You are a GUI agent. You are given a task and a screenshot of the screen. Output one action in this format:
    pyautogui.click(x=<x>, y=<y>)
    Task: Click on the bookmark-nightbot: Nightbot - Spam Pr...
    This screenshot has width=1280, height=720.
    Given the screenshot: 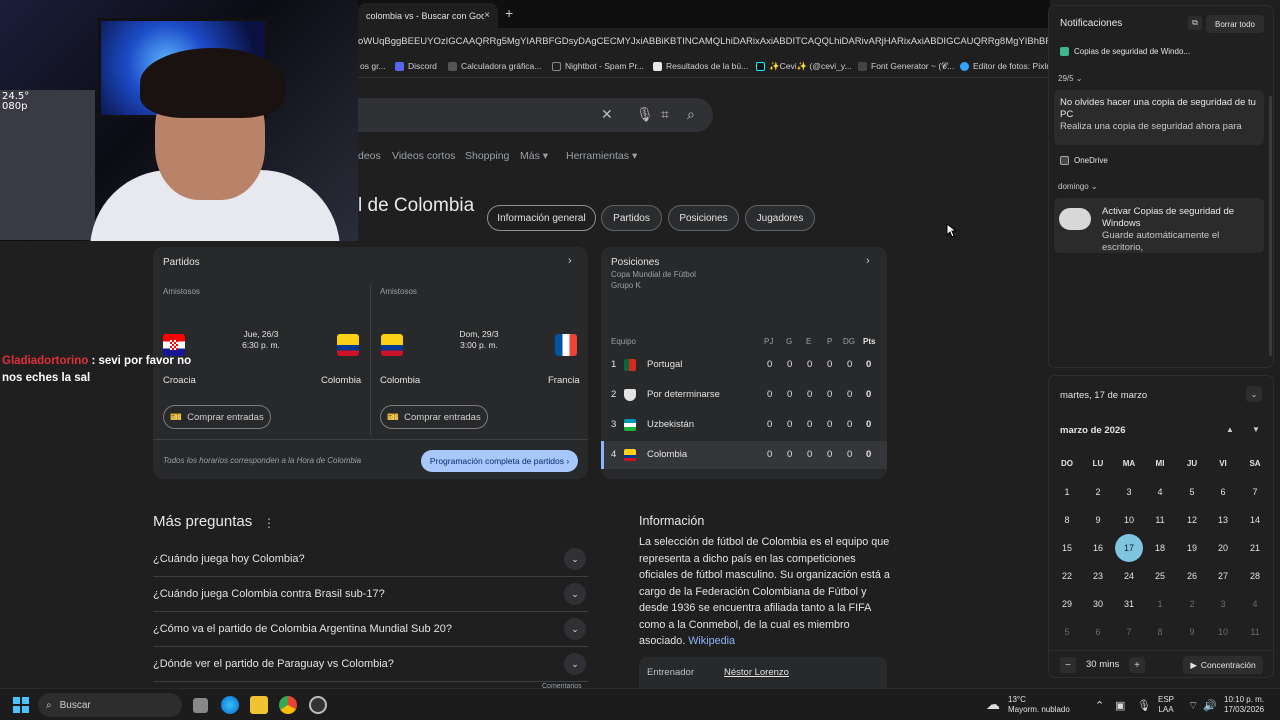 What is the action you would take?
    pyautogui.click(x=598, y=66)
    